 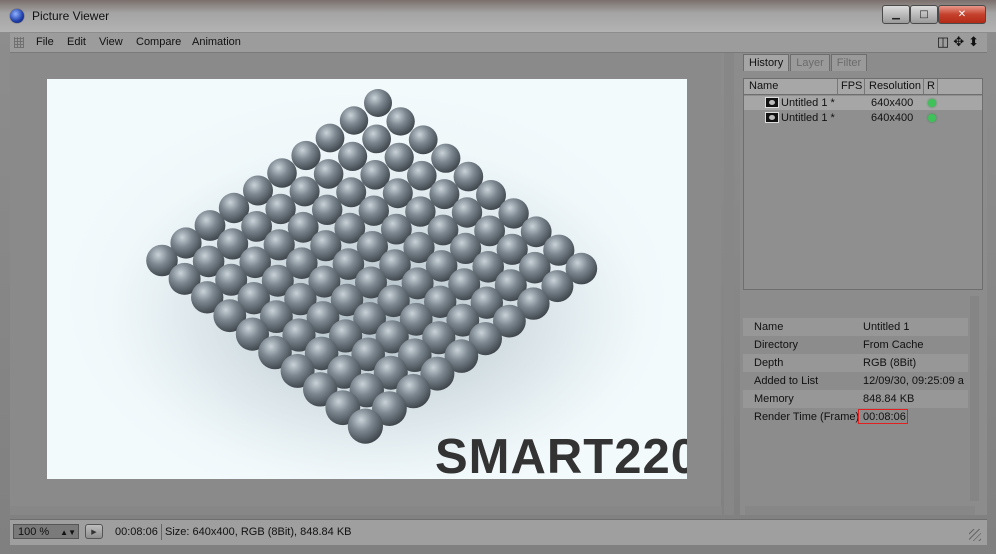 What do you see at coordinates (975, 535) in the screenshot?
I see `resize-grip-icon` at bounding box center [975, 535].